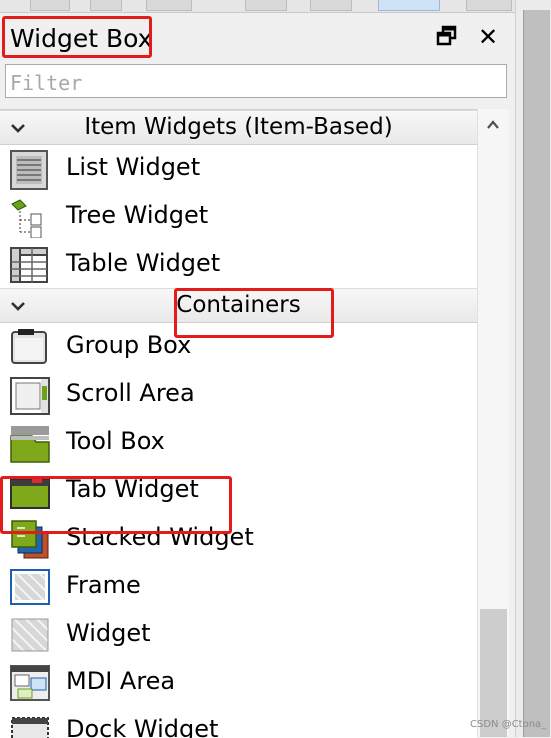  What do you see at coordinates (160, 537) in the screenshot?
I see `item-label: Stacked Widget` at bounding box center [160, 537].